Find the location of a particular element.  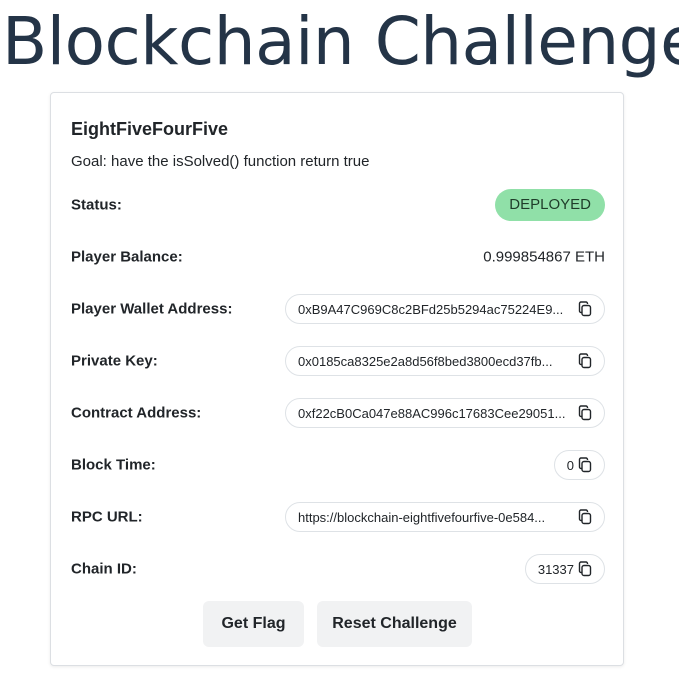

block-time-copy-button: 0 is located at coordinates (579, 465).